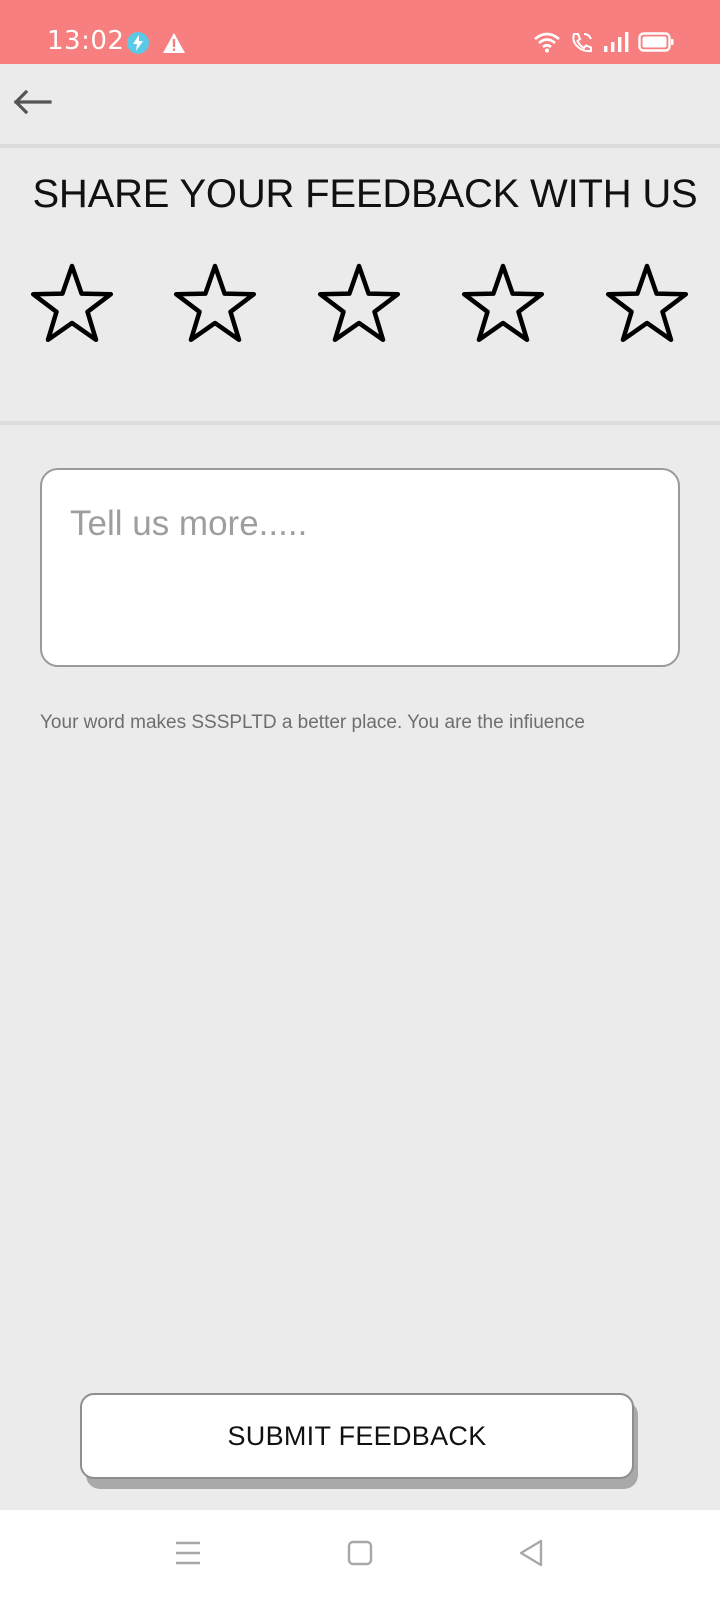 This screenshot has width=720, height=1600. I want to click on star-rating, so click(360, 303).